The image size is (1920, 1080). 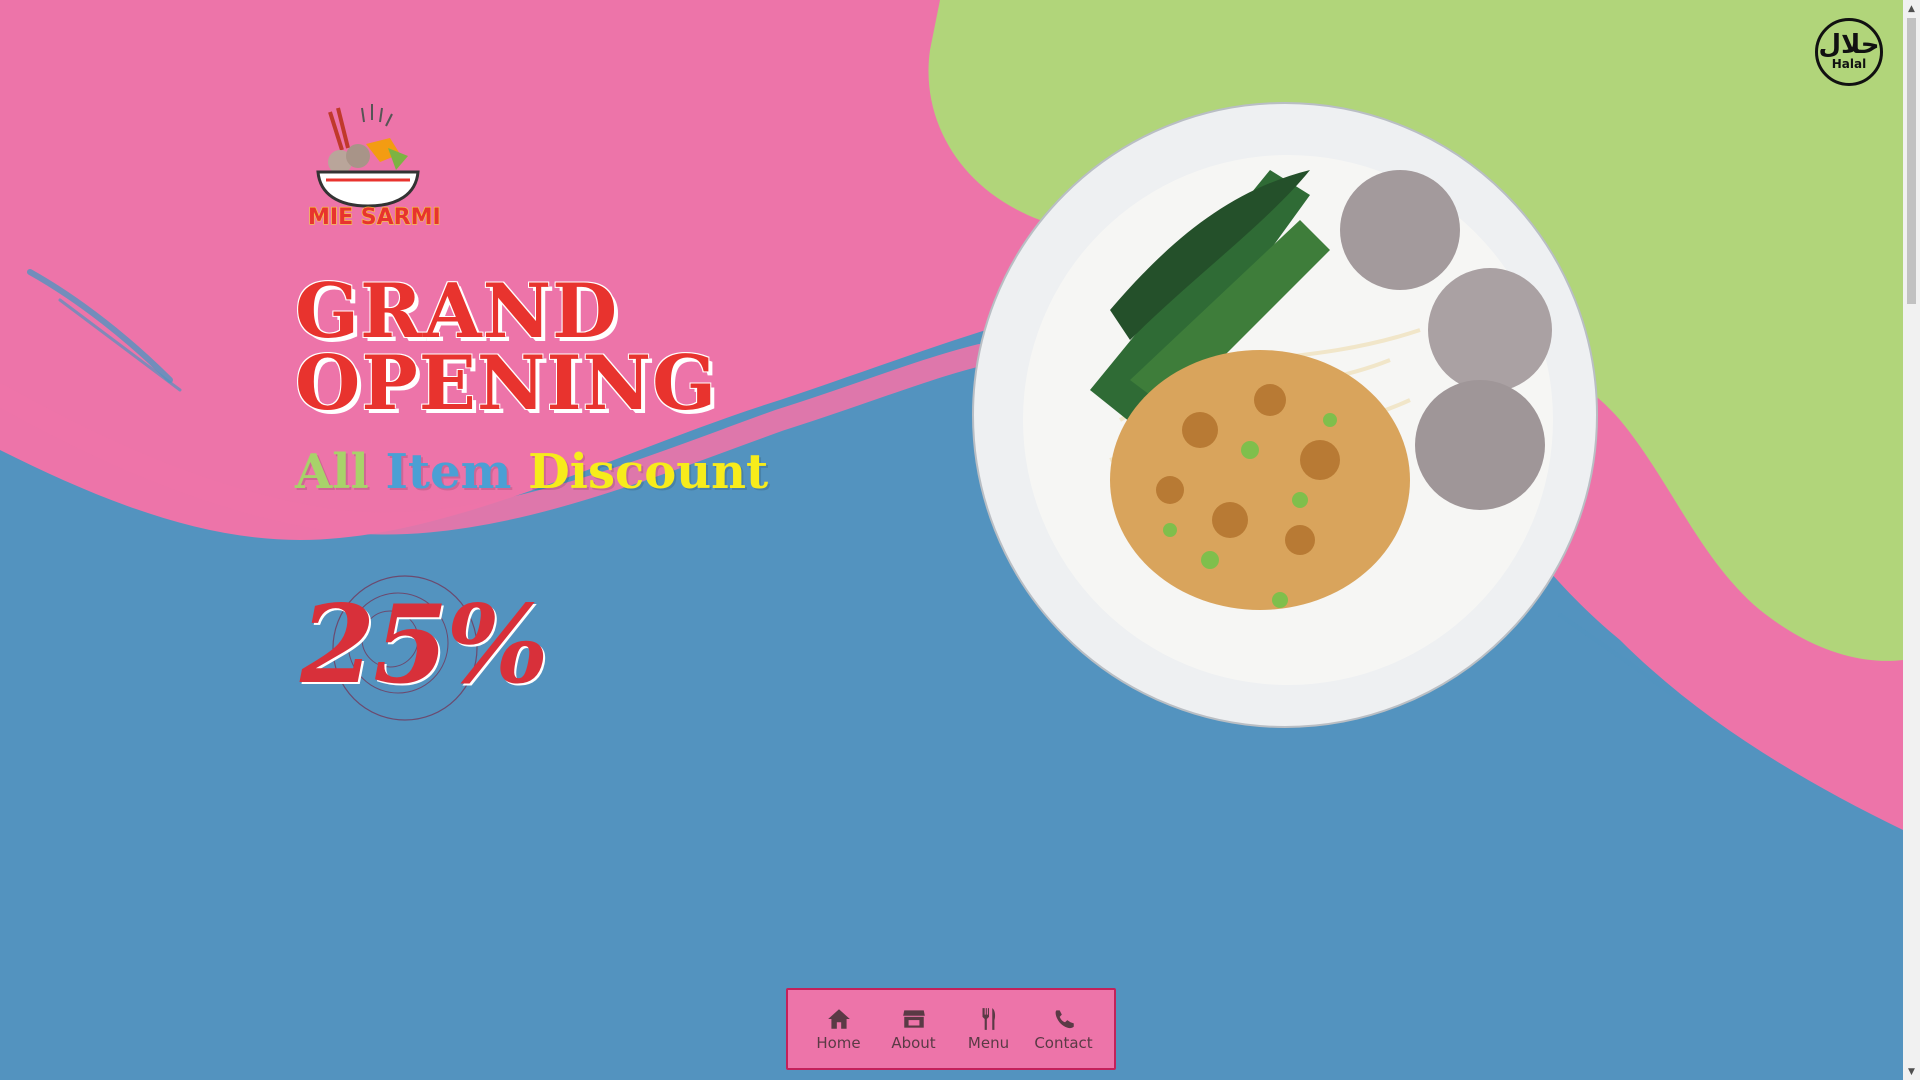 What do you see at coordinates (913, 1043) in the screenshot?
I see `nav-about-label: About` at bounding box center [913, 1043].